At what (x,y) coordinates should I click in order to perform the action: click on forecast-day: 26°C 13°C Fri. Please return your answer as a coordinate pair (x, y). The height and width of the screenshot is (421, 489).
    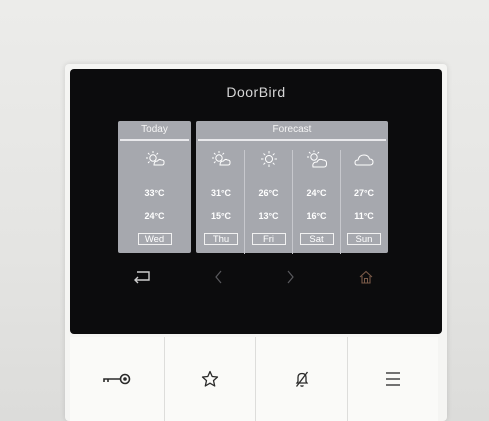
    Looking at the image, I should click on (268, 200).